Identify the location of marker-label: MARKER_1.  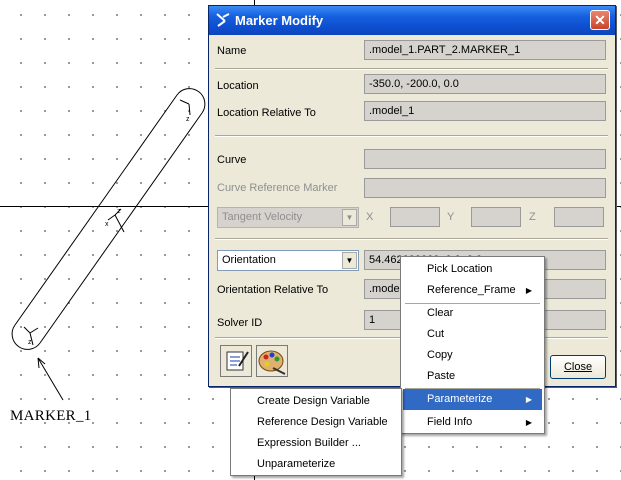
(51, 416).